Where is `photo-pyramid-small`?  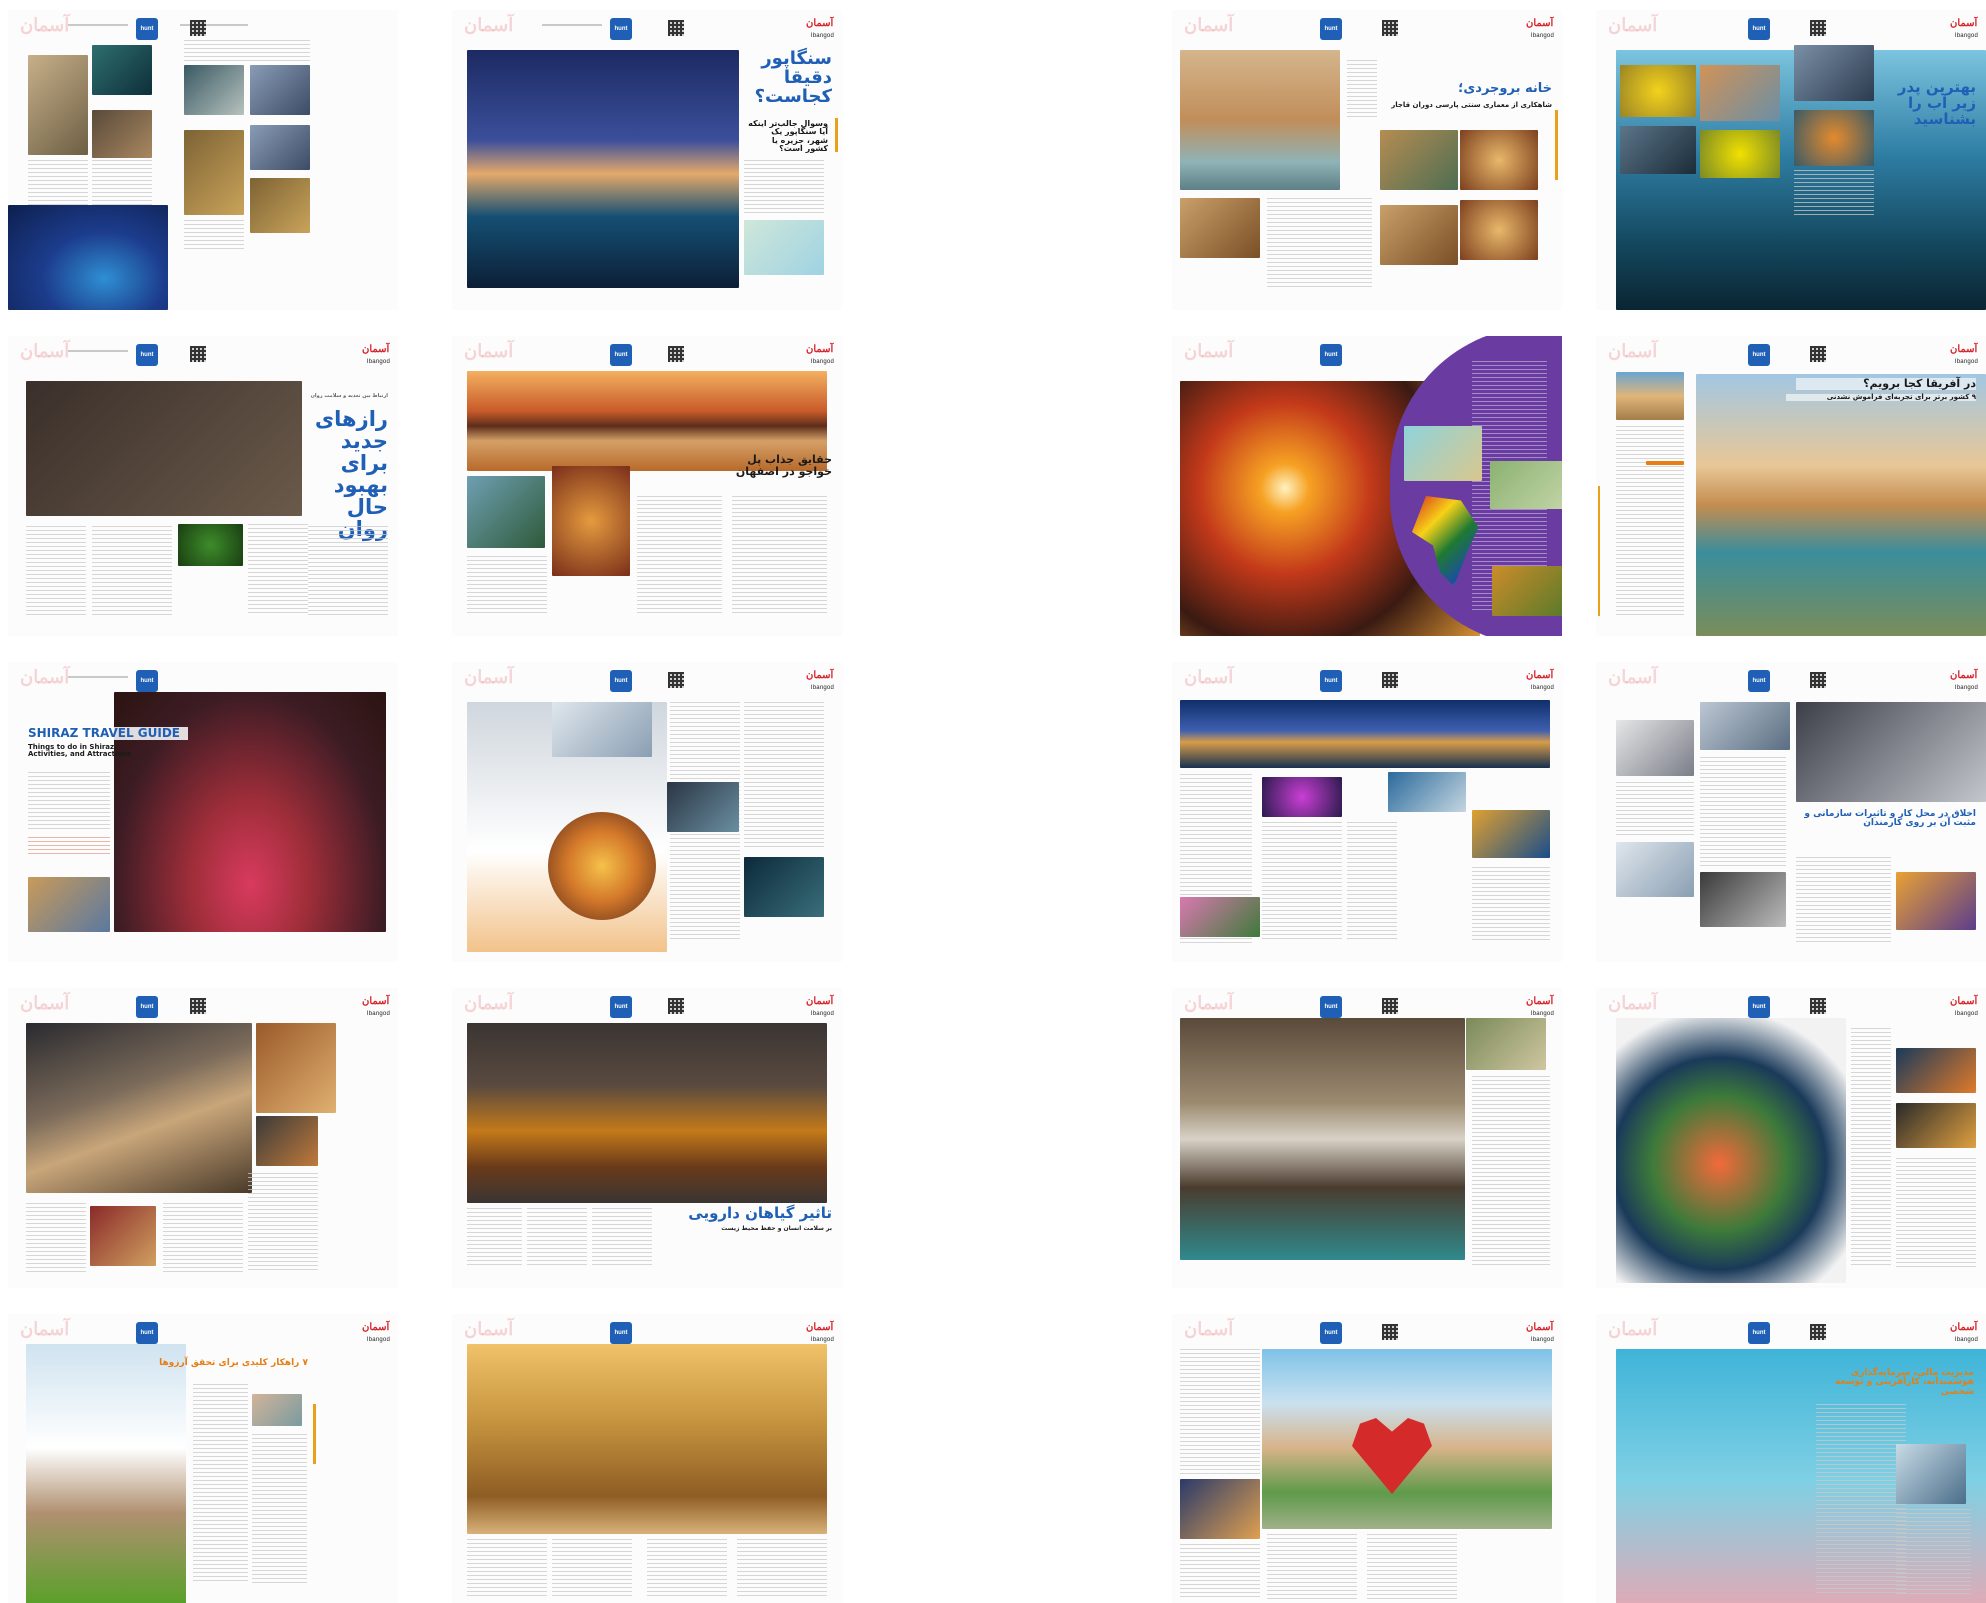 photo-pyramid-small is located at coordinates (1650, 396).